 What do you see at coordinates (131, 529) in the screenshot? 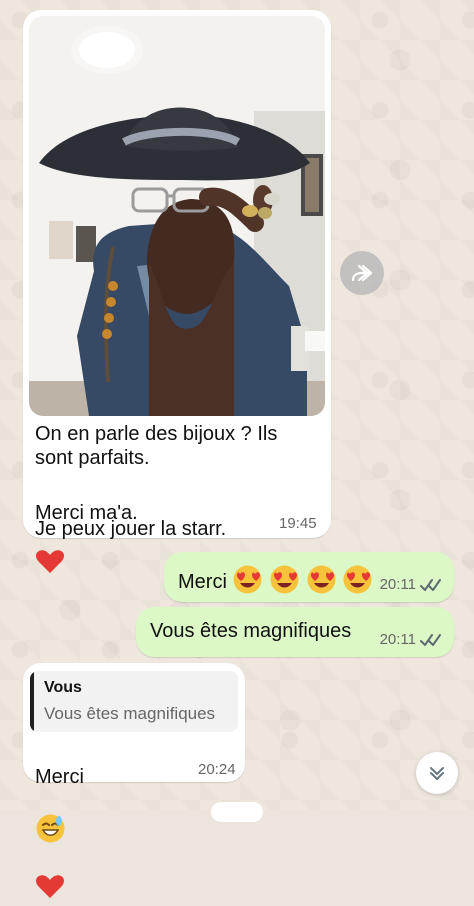
I see `message-text-line3: Je peux jouer la starr.` at bounding box center [131, 529].